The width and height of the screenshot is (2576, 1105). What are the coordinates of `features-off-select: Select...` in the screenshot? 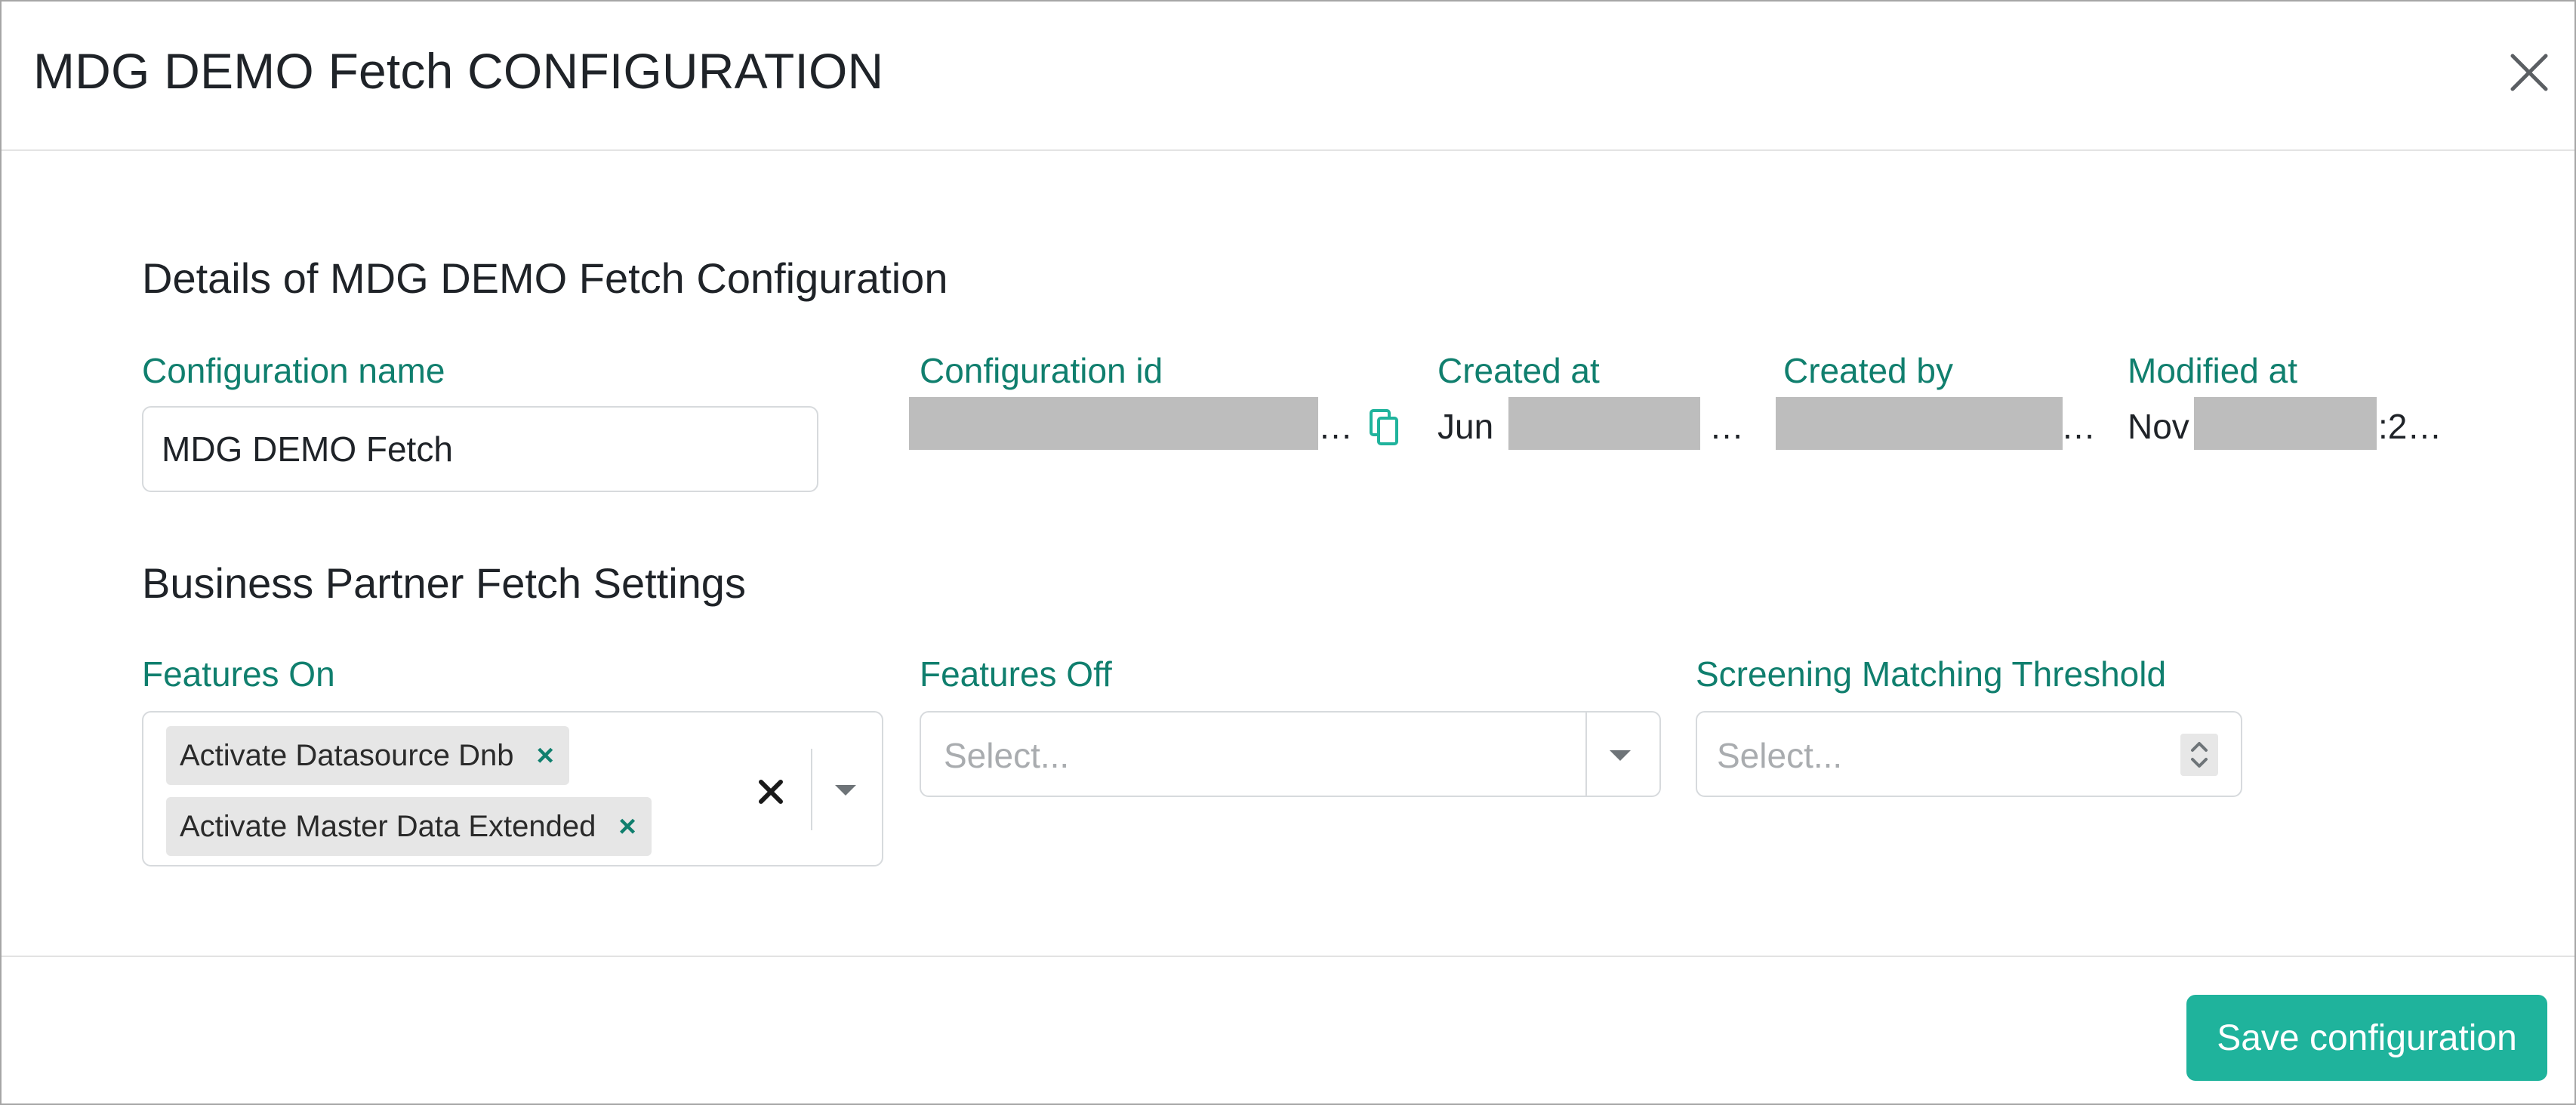 It's located at (1290, 754).